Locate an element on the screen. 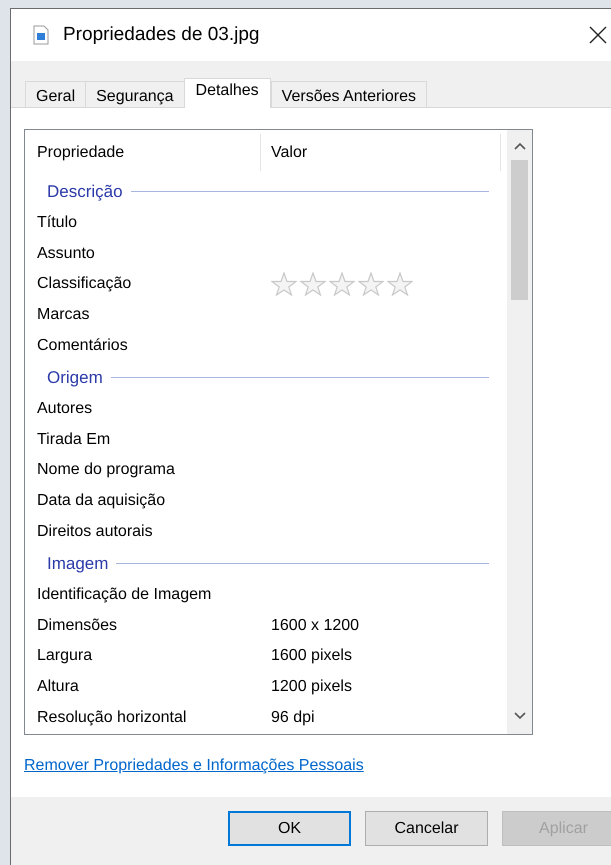 The width and height of the screenshot is (611, 865). column-header: Valor is located at coordinates (381, 152).